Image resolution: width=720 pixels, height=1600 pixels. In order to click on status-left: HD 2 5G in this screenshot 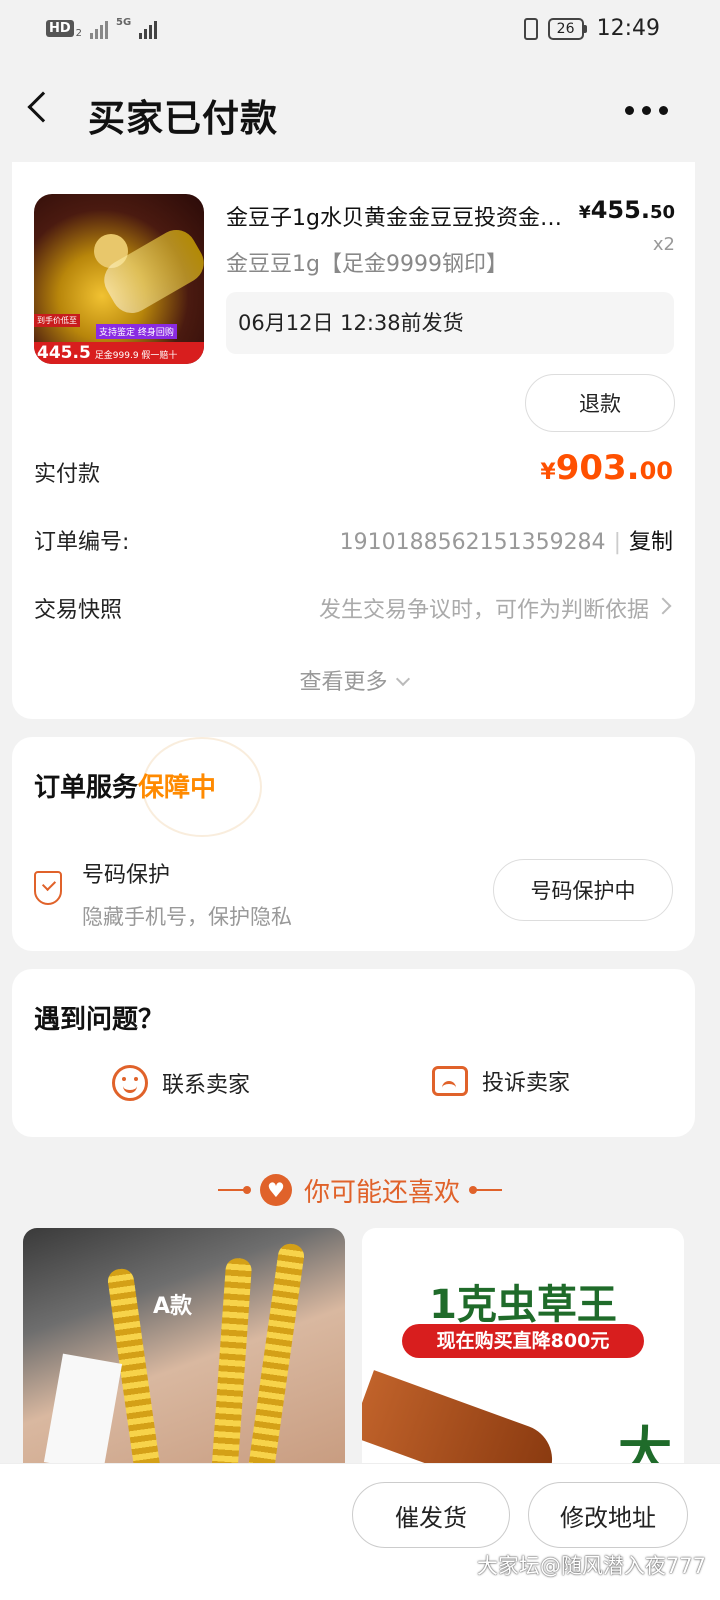, I will do `click(102, 28)`.